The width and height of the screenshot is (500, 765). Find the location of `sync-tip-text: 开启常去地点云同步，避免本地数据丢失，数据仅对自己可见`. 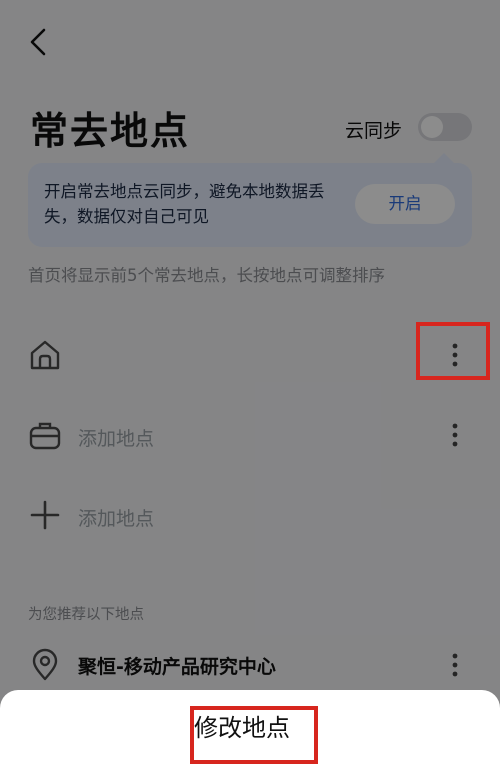

sync-tip-text: 开启常去地点云同步，避免本地数据丢失，数据仅对自己可见 is located at coordinates (184, 204).